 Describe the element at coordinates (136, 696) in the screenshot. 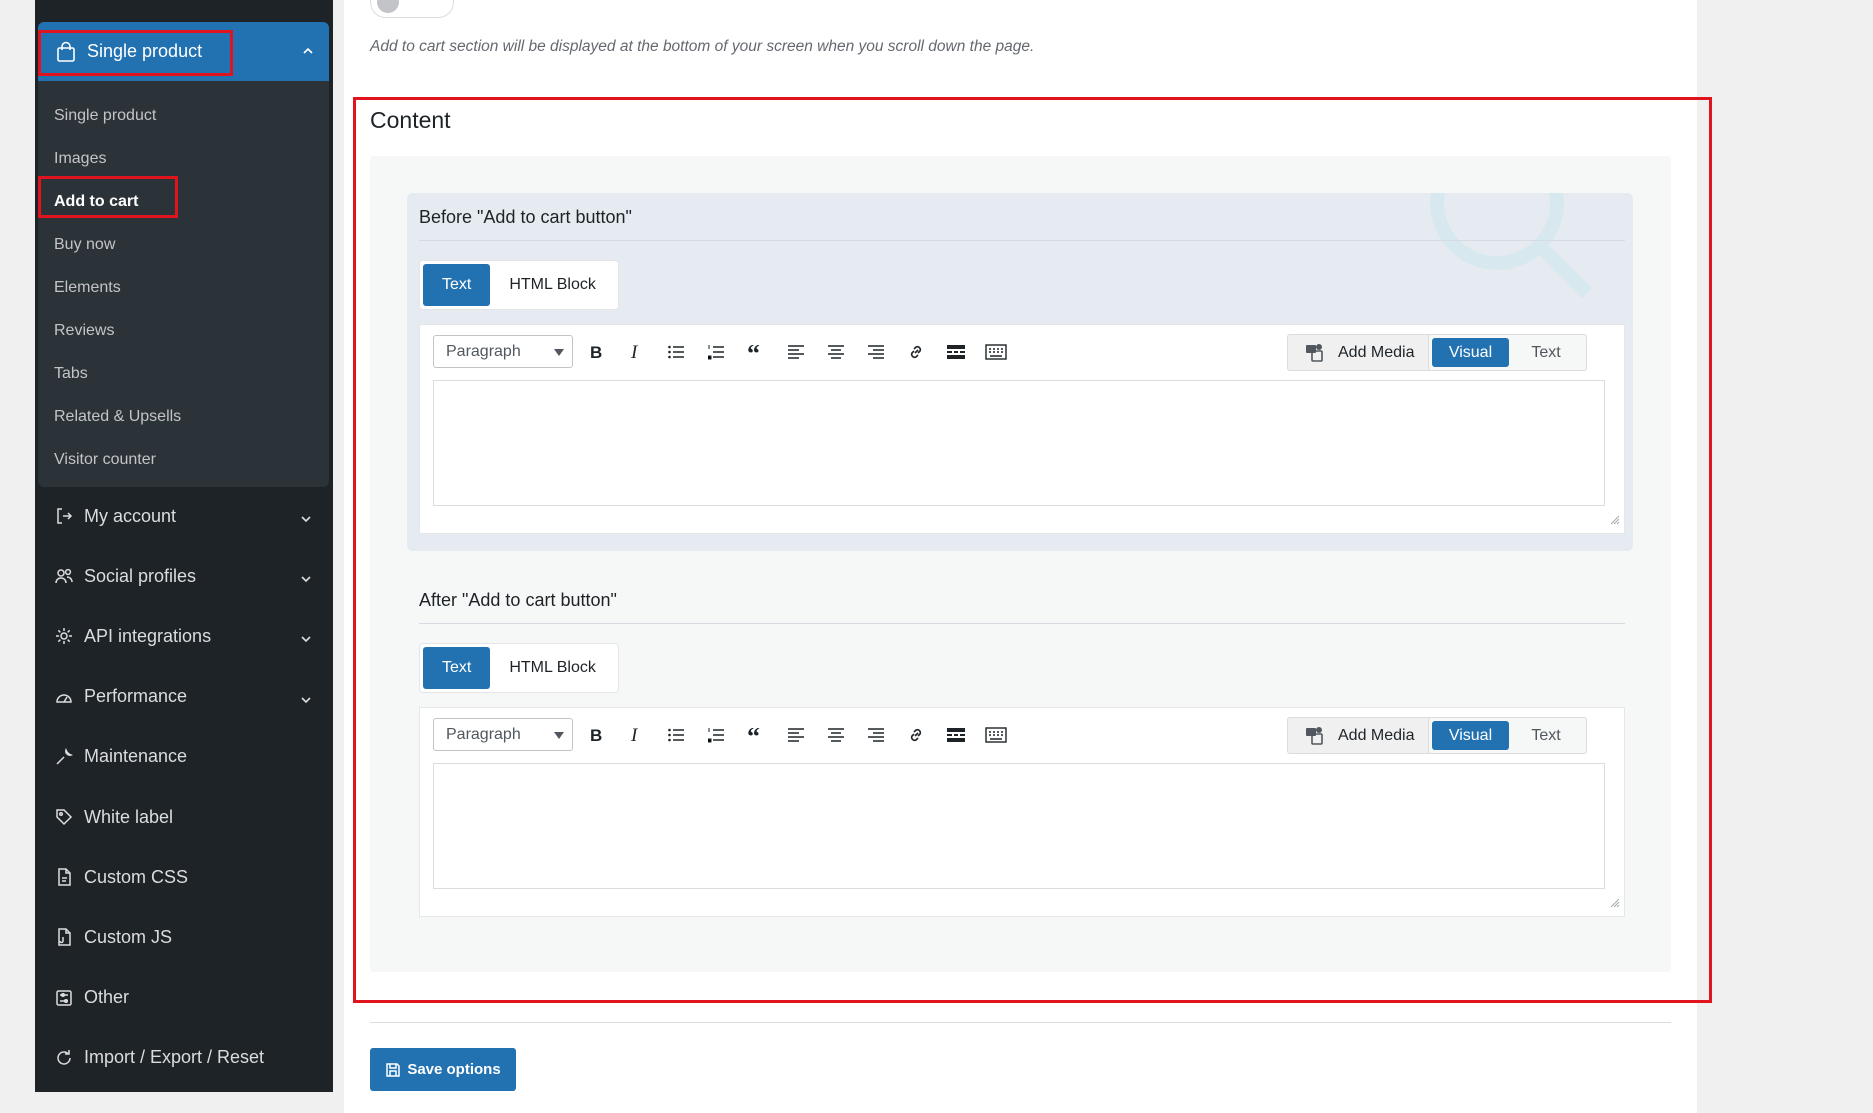

I see `sidebar-item-label: Performance` at that location.